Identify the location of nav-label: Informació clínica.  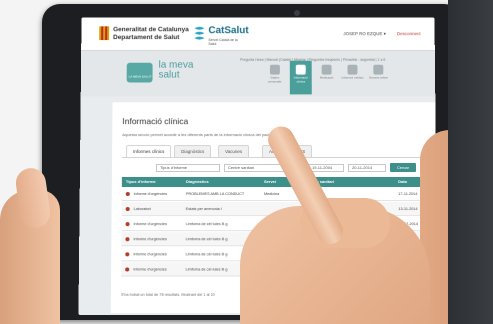
(300, 79).